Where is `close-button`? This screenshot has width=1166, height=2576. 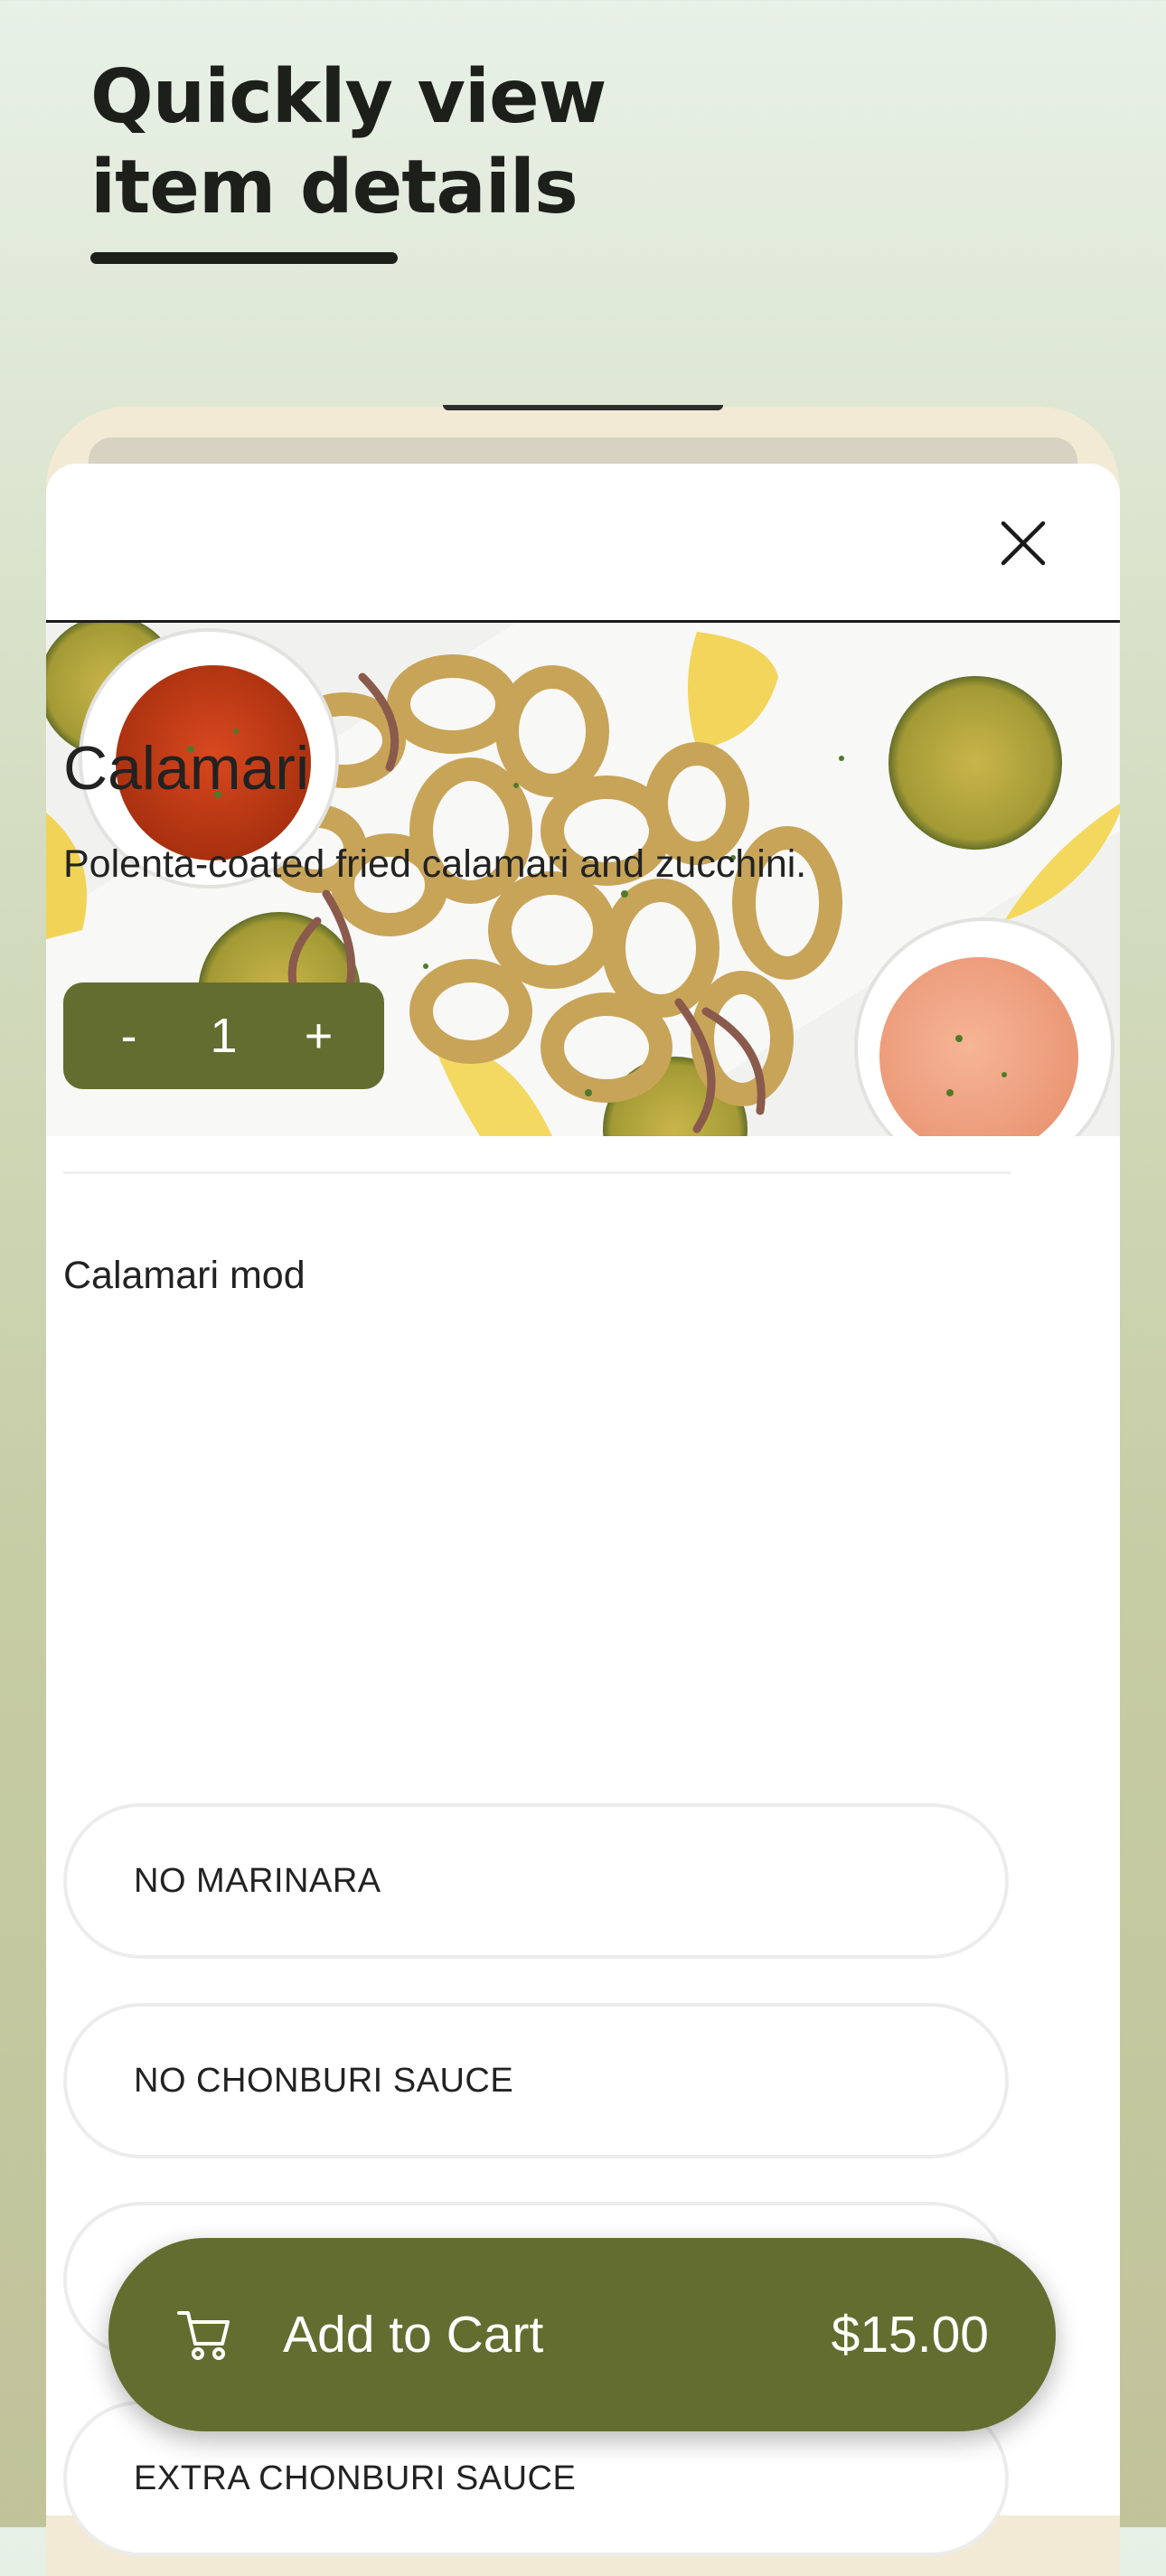
close-button is located at coordinates (1024, 543).